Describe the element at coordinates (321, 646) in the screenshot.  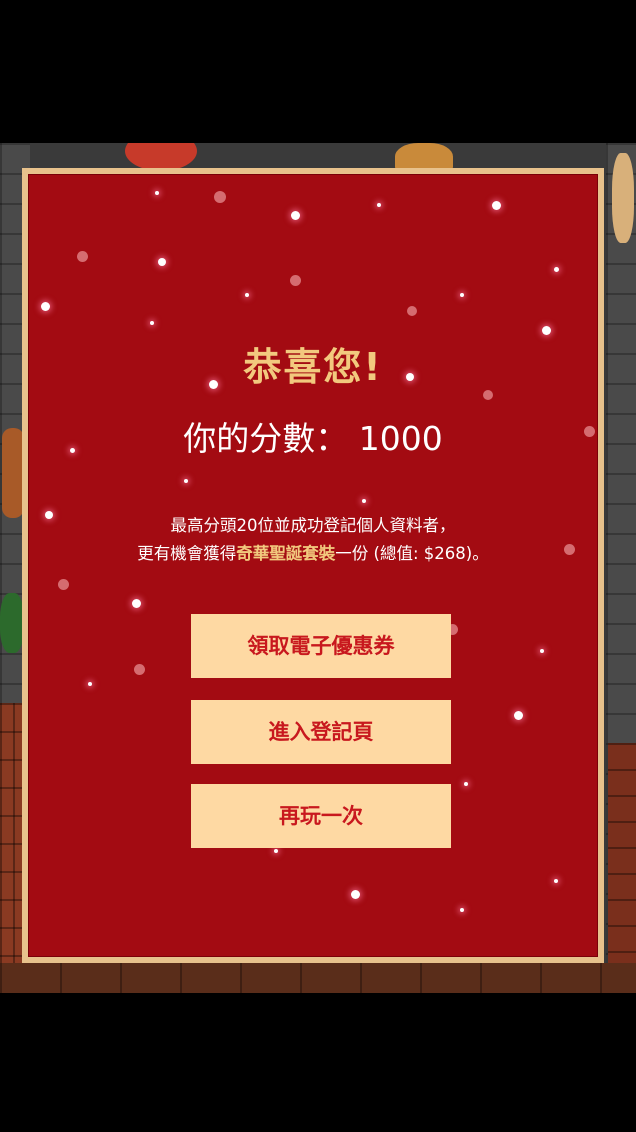
I see `get-coupon-button: 領取電子優惠券` at that location.